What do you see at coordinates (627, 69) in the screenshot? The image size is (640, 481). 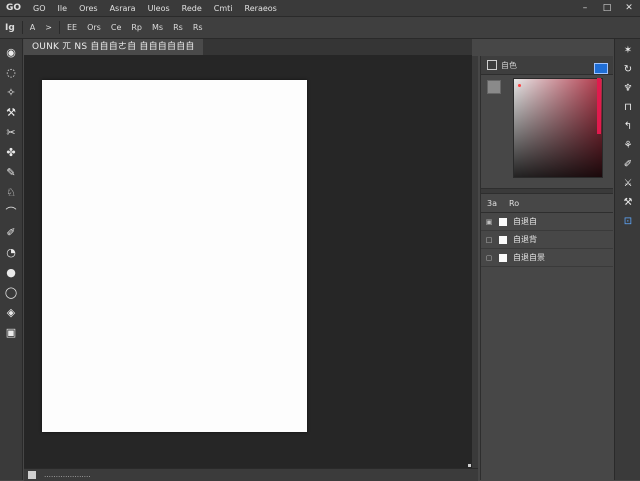 I see `history-icon: ↻` at bounding box center [627, 69].